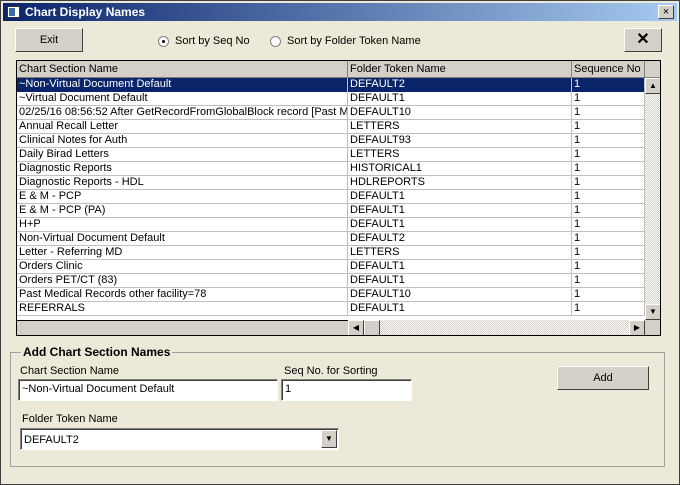 The image size is (680, 485). I want to click on seq-input: 1, so click(346, 390).